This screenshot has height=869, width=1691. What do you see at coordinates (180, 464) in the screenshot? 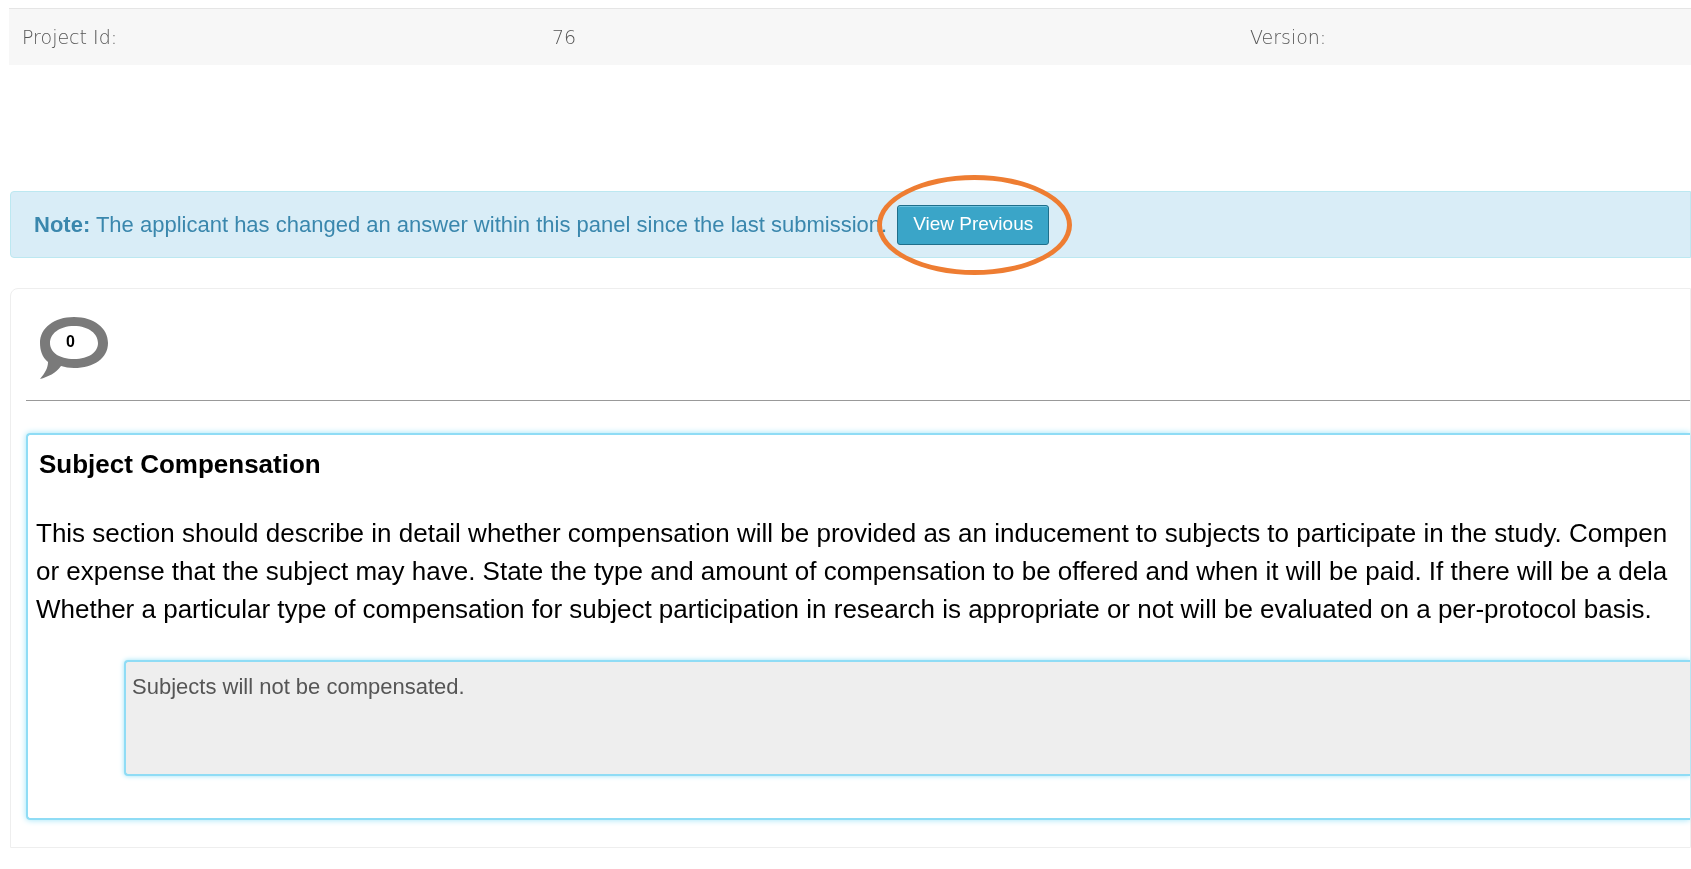
I see `section-title: Subject Compensation` at bounding box center [180, 464].